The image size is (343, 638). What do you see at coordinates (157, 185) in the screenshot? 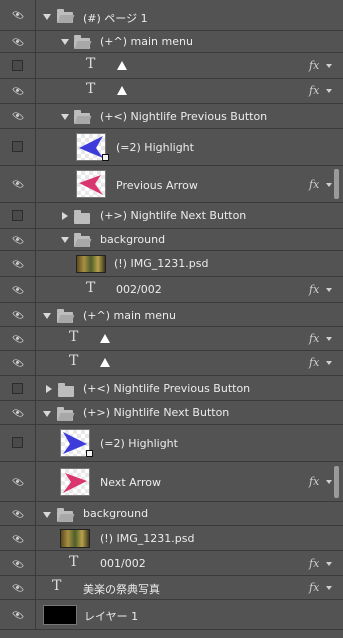
I see `layer-name: Previous Arrow` at bounding box center [157, 185].